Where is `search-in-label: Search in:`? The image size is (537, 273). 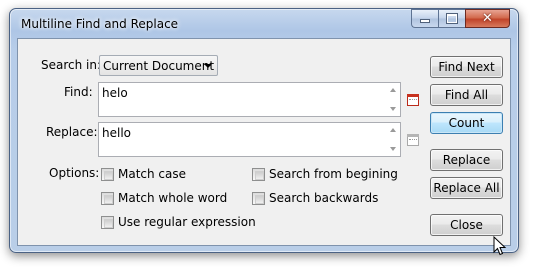
search-in-label: Search in: is located at coordinates (71, 65).